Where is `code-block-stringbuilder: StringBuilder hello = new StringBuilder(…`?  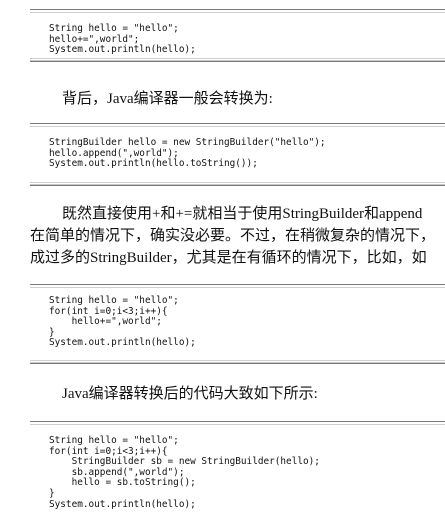
code-block-stringbuilder: StringBuilder hello = new StringBuilder(… is located at coordinates (237, 154).